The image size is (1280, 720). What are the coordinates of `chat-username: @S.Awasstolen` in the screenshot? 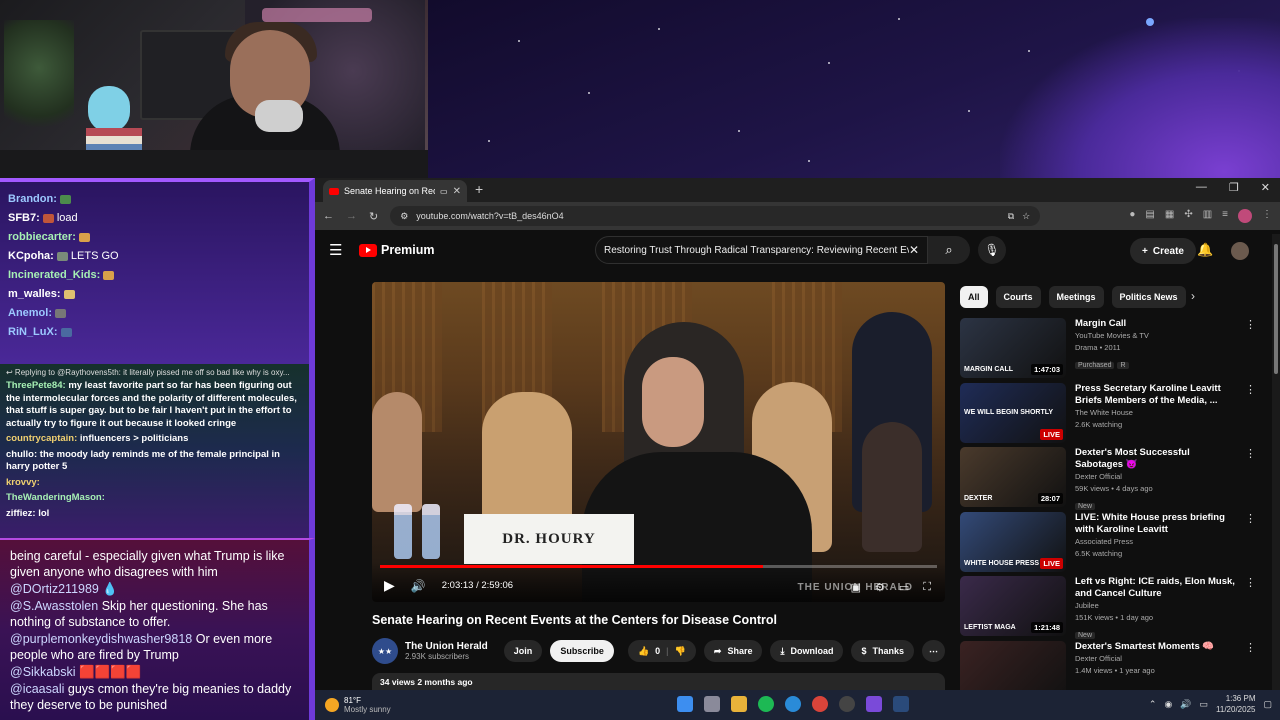 It's located at (54, 606).